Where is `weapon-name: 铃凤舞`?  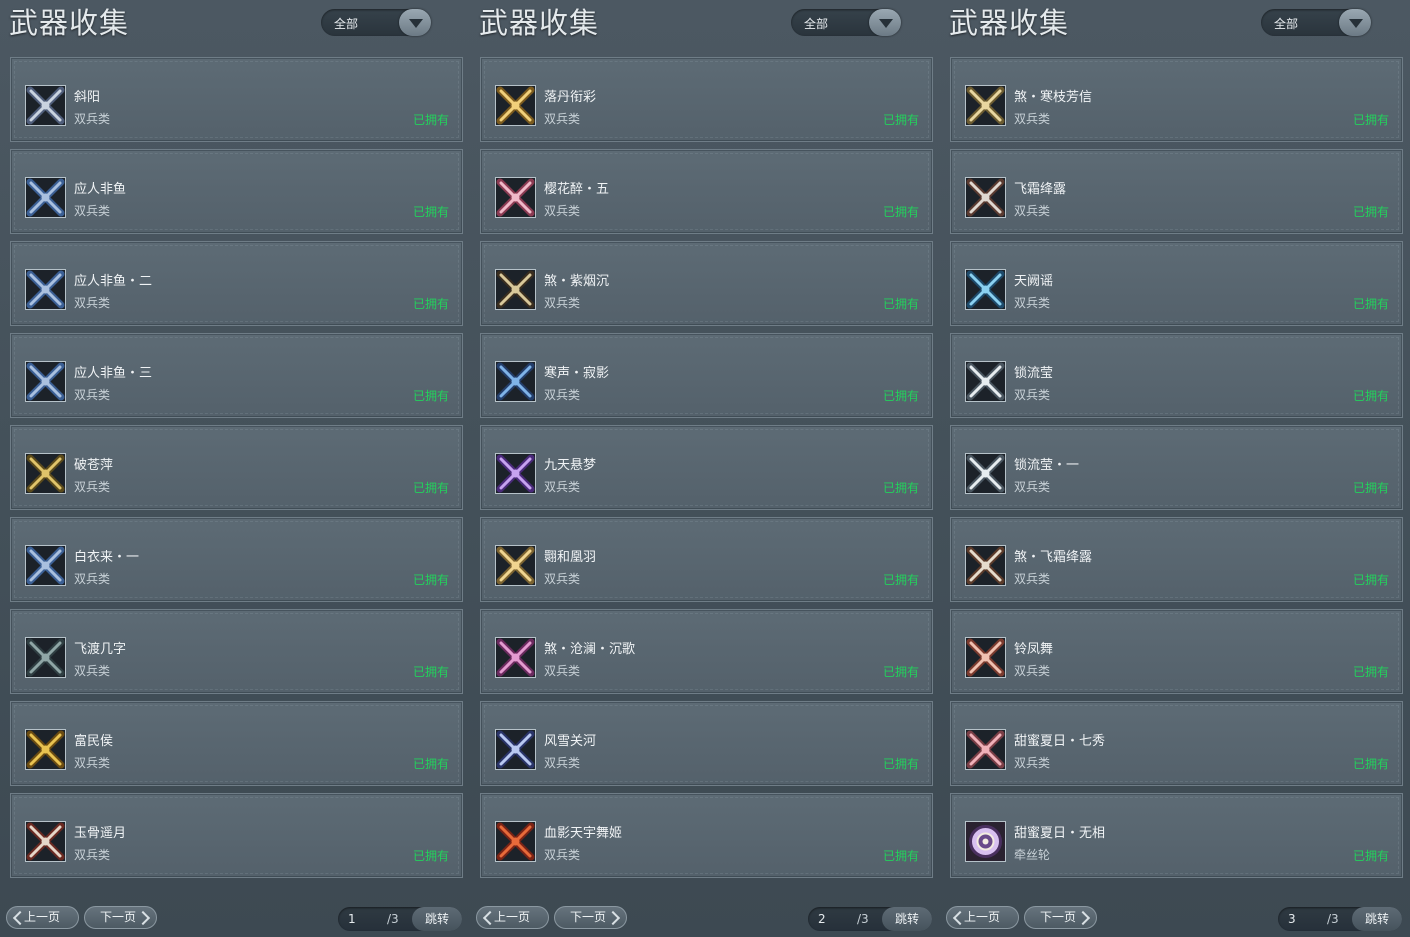 weapon-name: 铃凤舞 is located at coordinates (1034, 649).